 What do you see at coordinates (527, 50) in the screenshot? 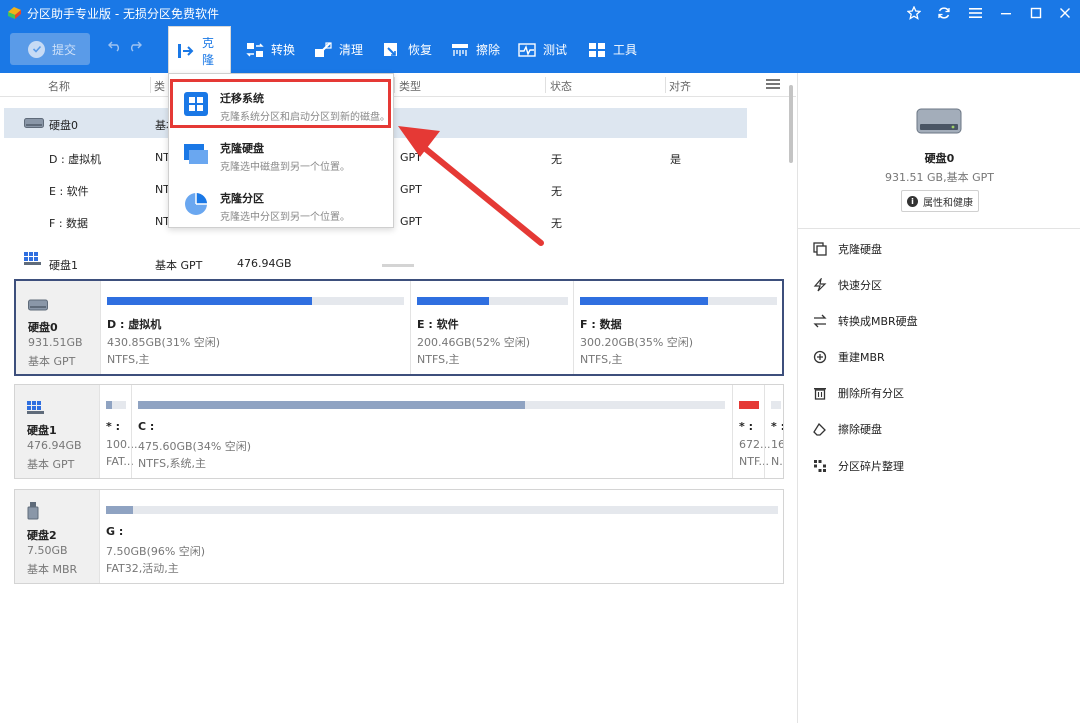
I see `test-icon` at bounding box center [527, 50].